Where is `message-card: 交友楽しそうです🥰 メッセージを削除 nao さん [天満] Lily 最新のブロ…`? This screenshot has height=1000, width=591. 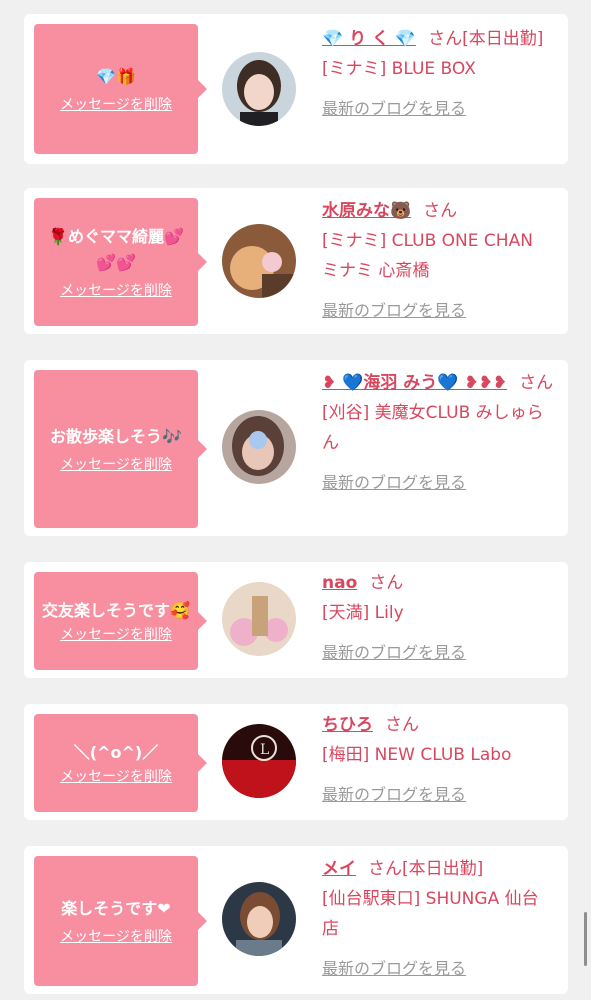
message-card: 交友楽しそうです🥰 メッセージを削除 nao さん [天満] Lily 最新のブロ… is located at coordinates (296, 620).